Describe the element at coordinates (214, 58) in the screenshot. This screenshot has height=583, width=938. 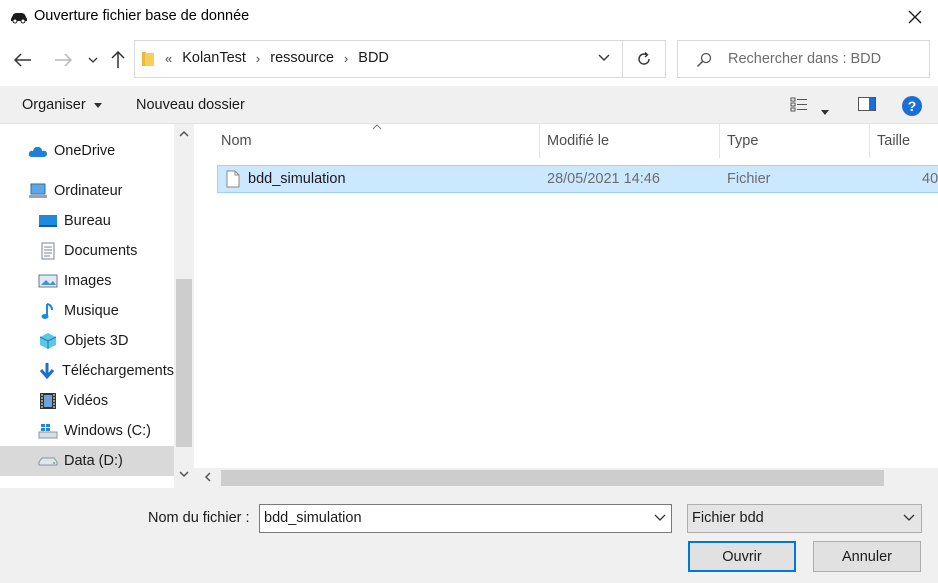
I see `breadcrumb-kolantest: KolanTest` at that location.